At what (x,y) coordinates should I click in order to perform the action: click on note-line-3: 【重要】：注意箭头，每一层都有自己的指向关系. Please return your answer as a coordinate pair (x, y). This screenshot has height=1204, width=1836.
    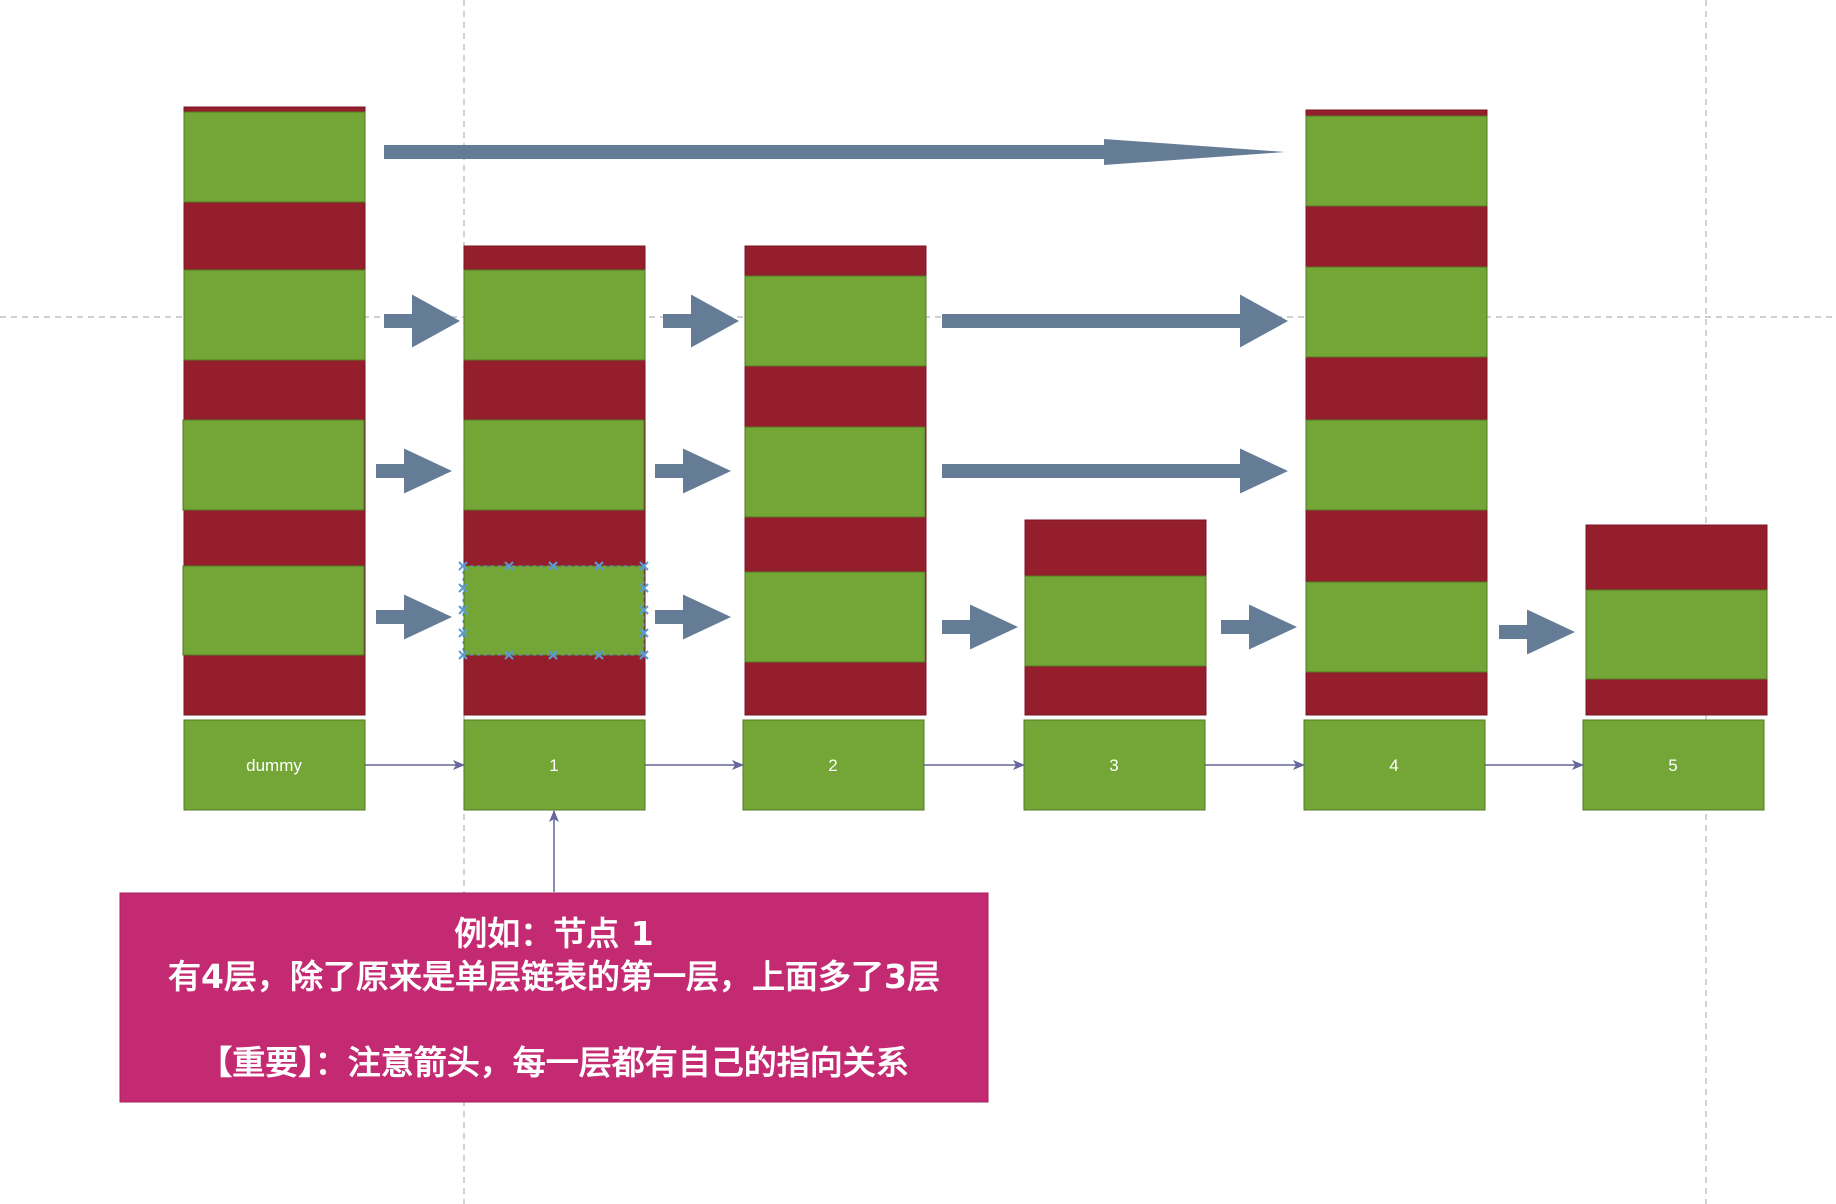
    Looking at the image, I should click on (554, 1062).